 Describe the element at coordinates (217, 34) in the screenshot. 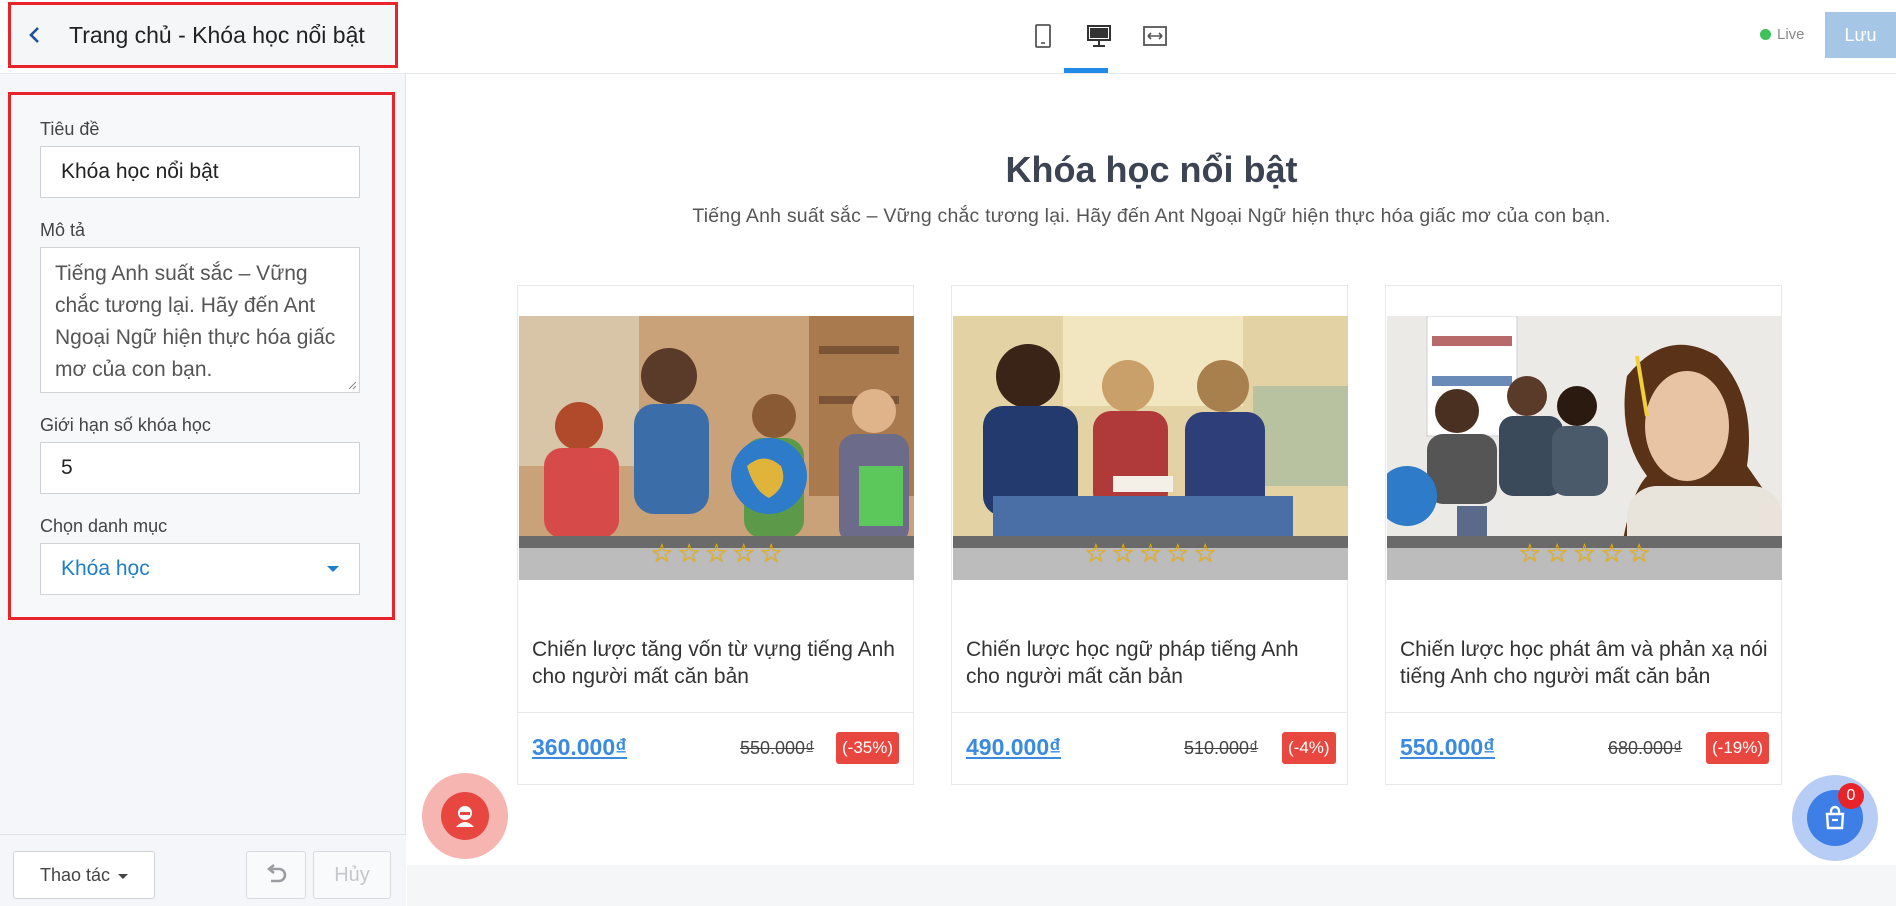

I see `page-title: Trang chủ - Khóa học nổi bật` at that location.